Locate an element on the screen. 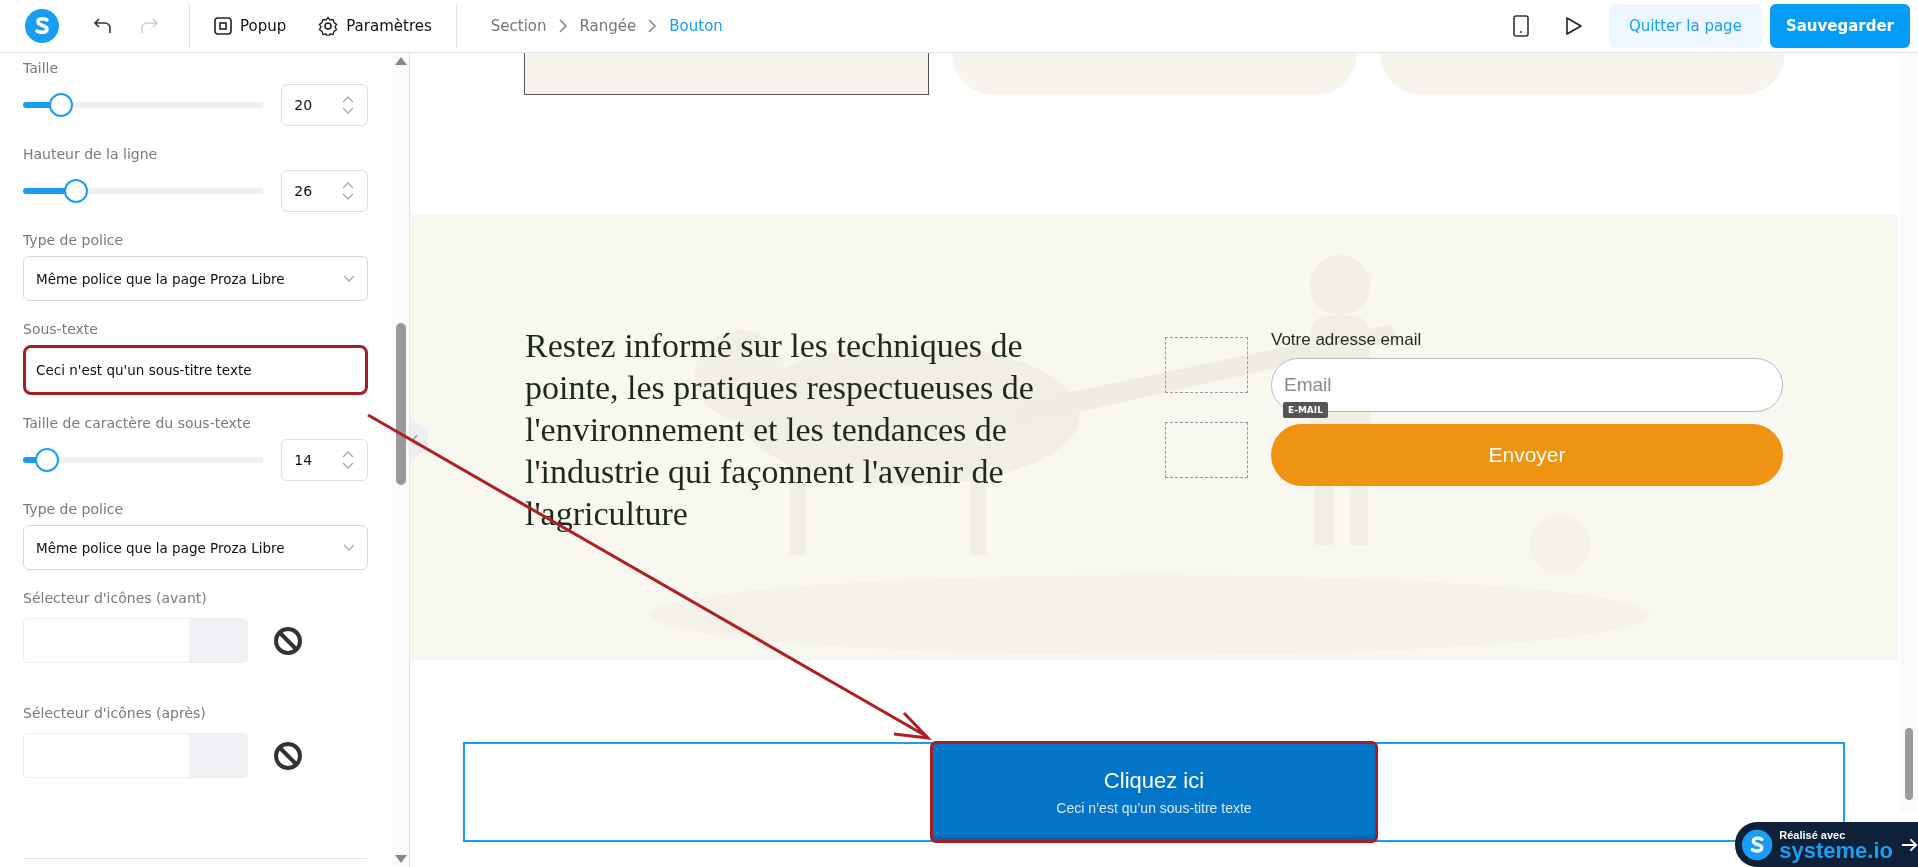 The height and width of the screenshot is (867, 1918). field-label: Votre adresse email is located at coordinates (1347, 339).